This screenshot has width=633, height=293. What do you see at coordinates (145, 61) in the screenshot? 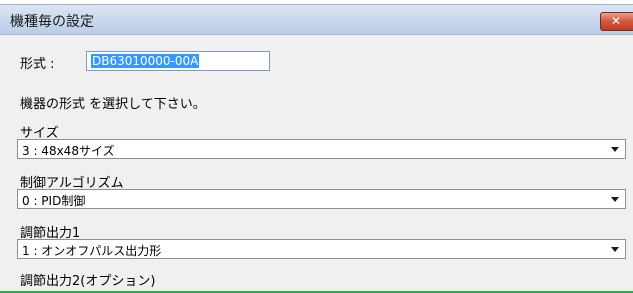
I see `format-input-value: DB63010000-00A` at bounding box center [145, 61].